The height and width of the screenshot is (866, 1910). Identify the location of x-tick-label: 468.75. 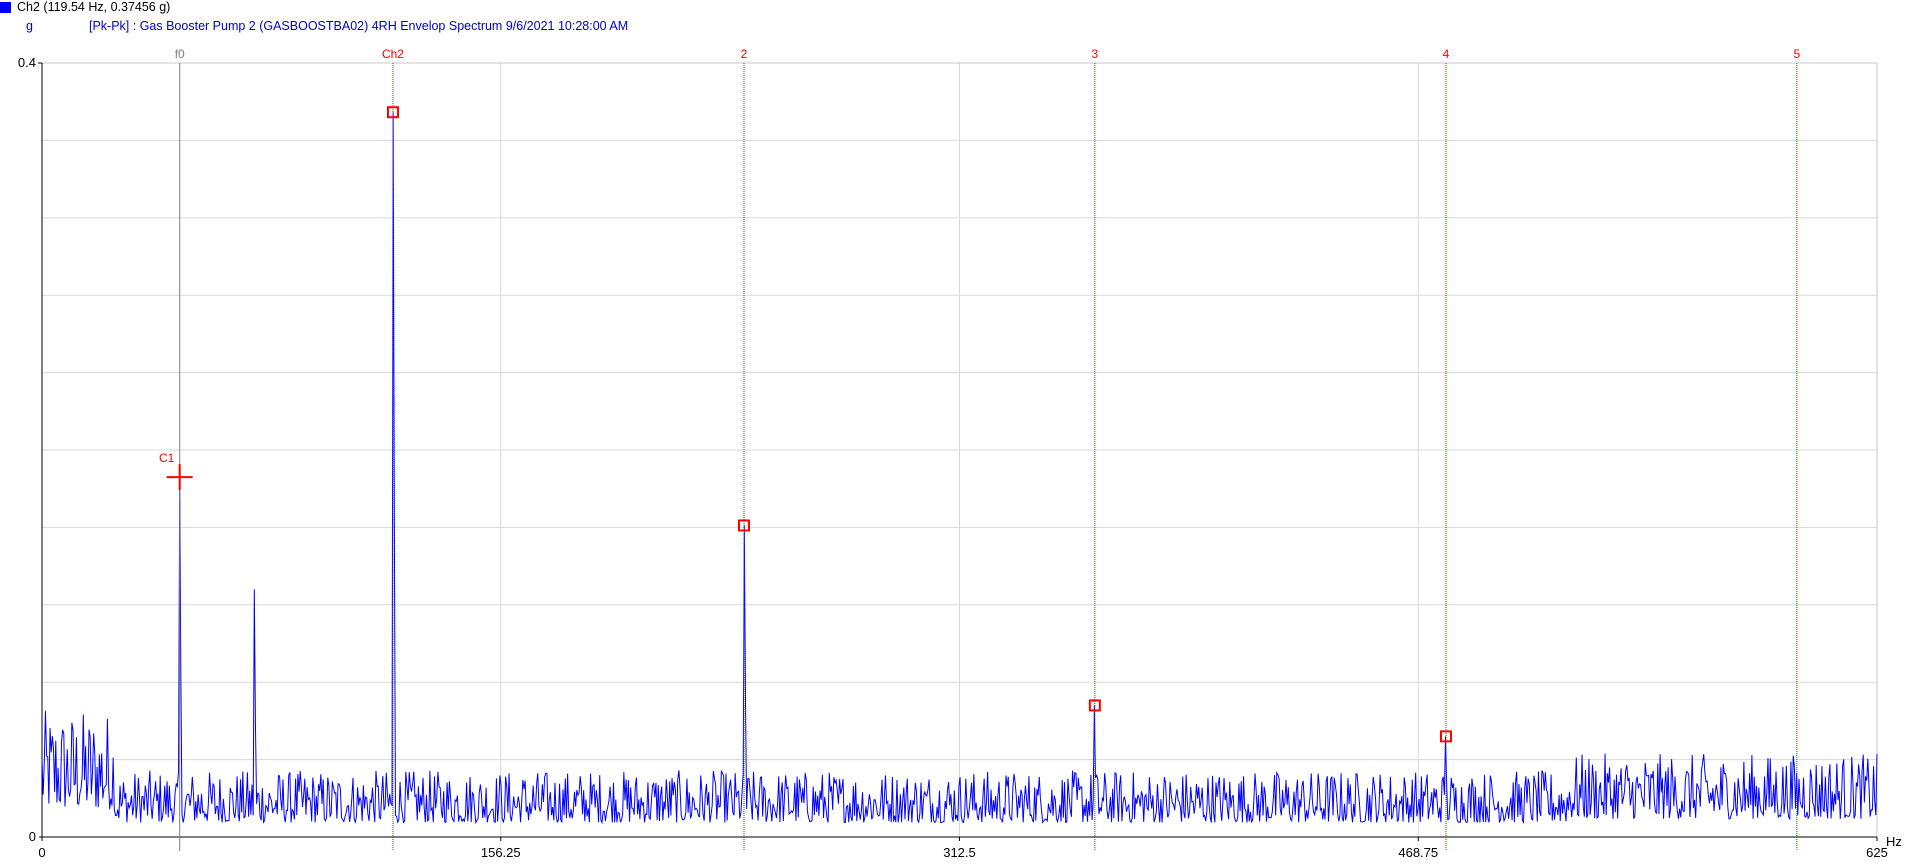
(1418, 852).